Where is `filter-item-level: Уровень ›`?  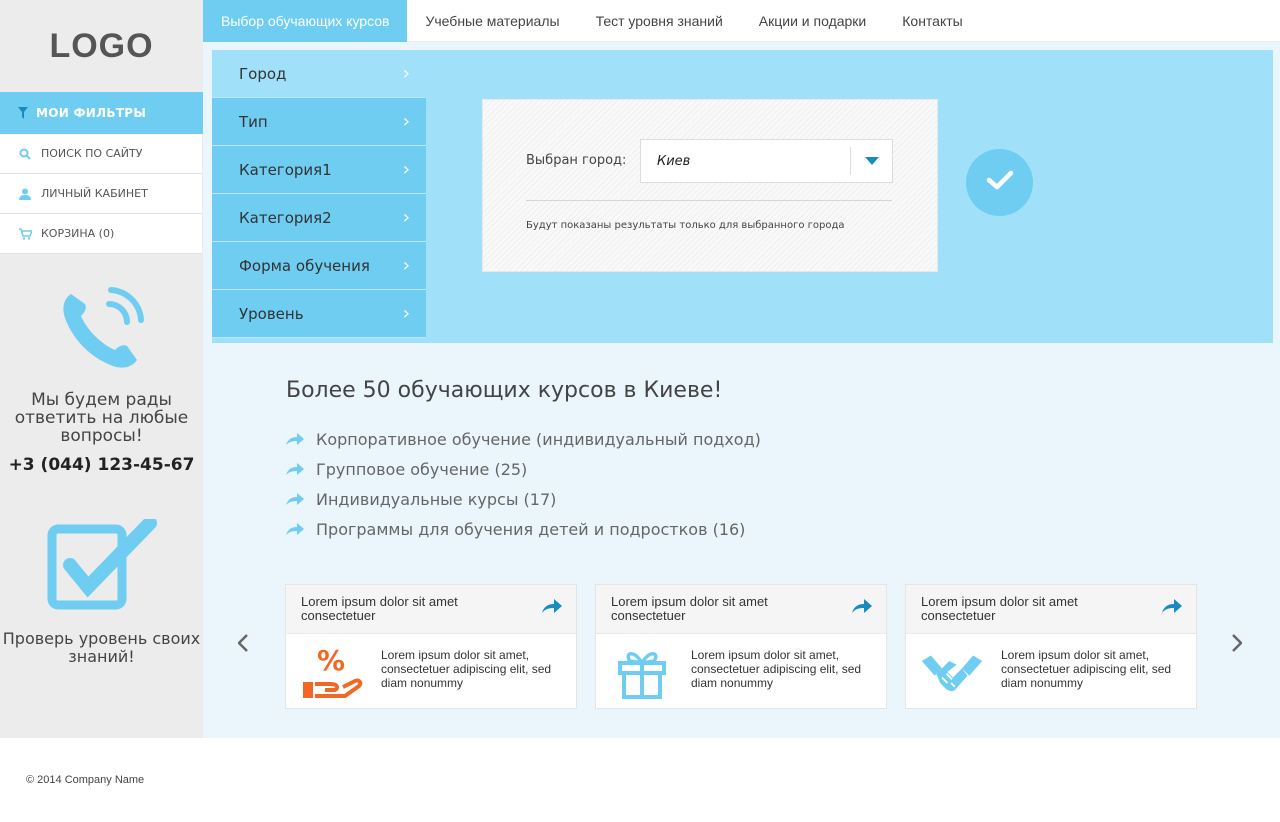 filter-item-level: Уровень › is located at coordinates (319, 314).